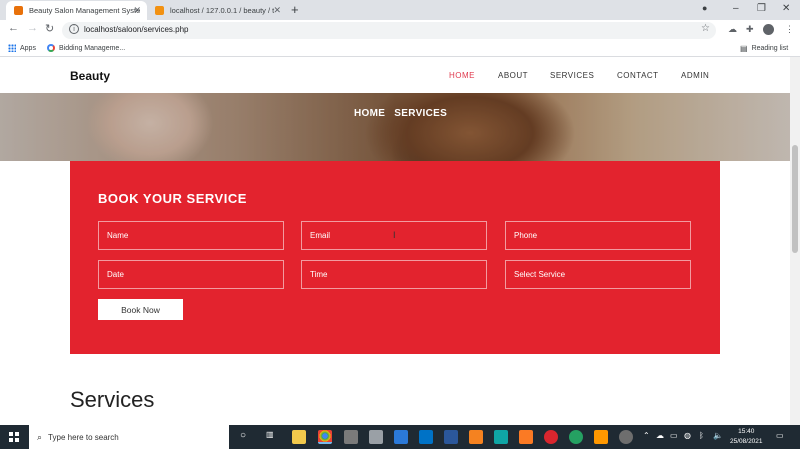 The height and width of the screenshot is (449, 800). Describe the element at coordinates (476, 437) in the screenshot. I see `vlc-icon` at that location.